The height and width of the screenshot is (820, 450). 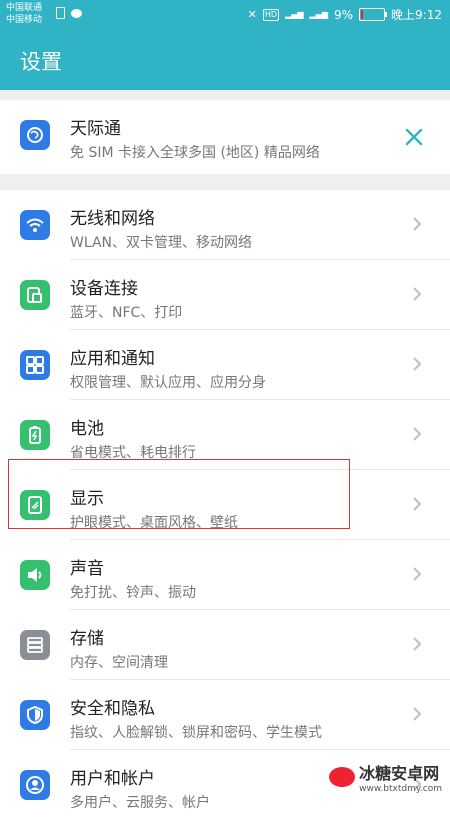 What do you see at coordinates (35, 575) in the screenshot?
I see `sound-icon` at bounding box center [35, 575].